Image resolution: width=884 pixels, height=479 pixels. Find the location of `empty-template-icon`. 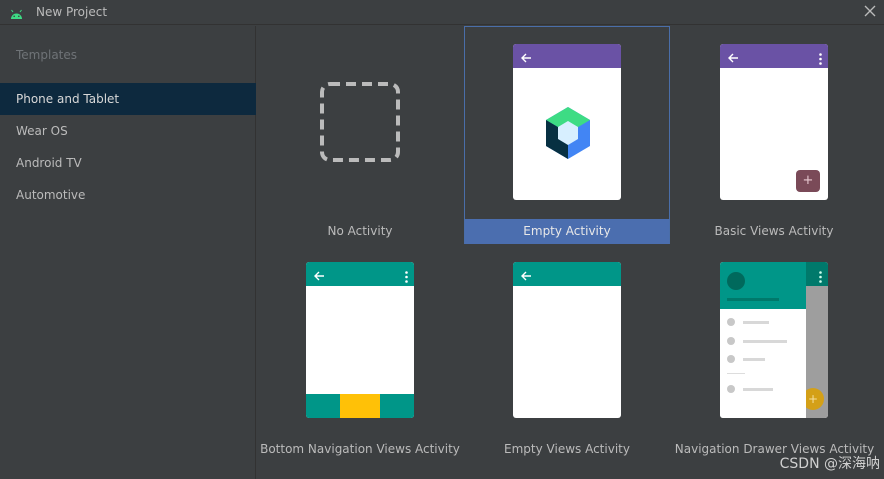

empty-template-icon is located at coordinates (360, 124).